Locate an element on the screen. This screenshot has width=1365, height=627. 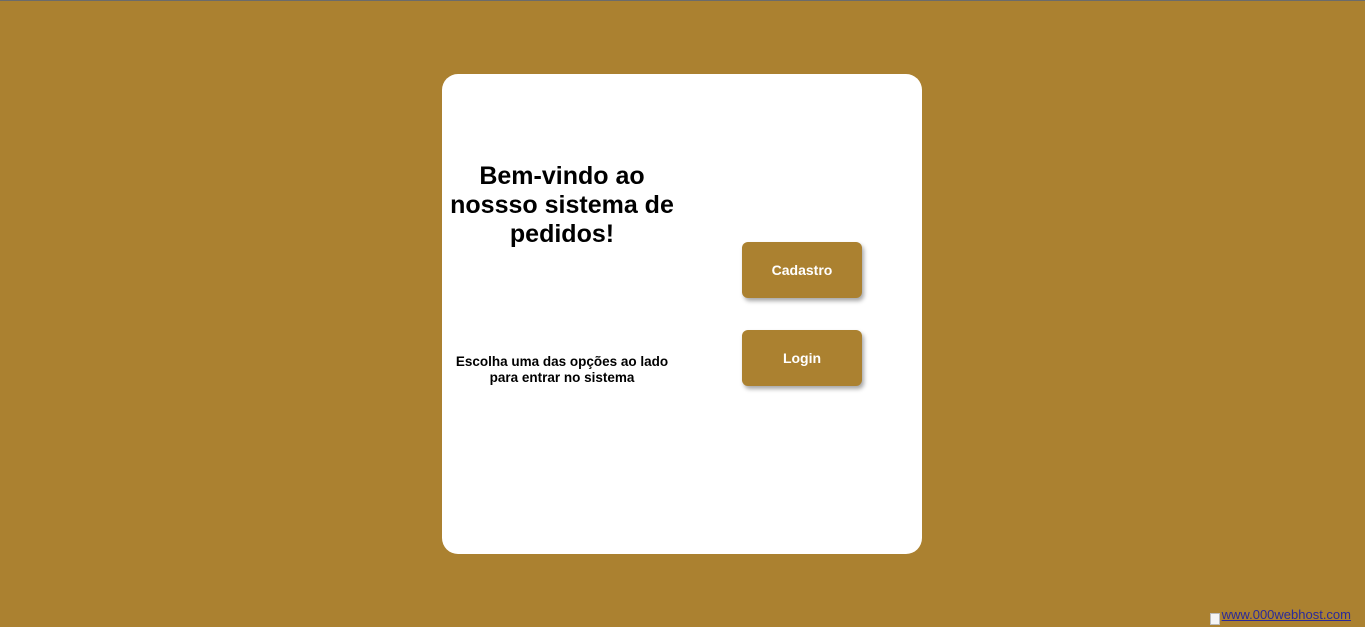
broken-image-icon is located at coordinates (1214, 619).